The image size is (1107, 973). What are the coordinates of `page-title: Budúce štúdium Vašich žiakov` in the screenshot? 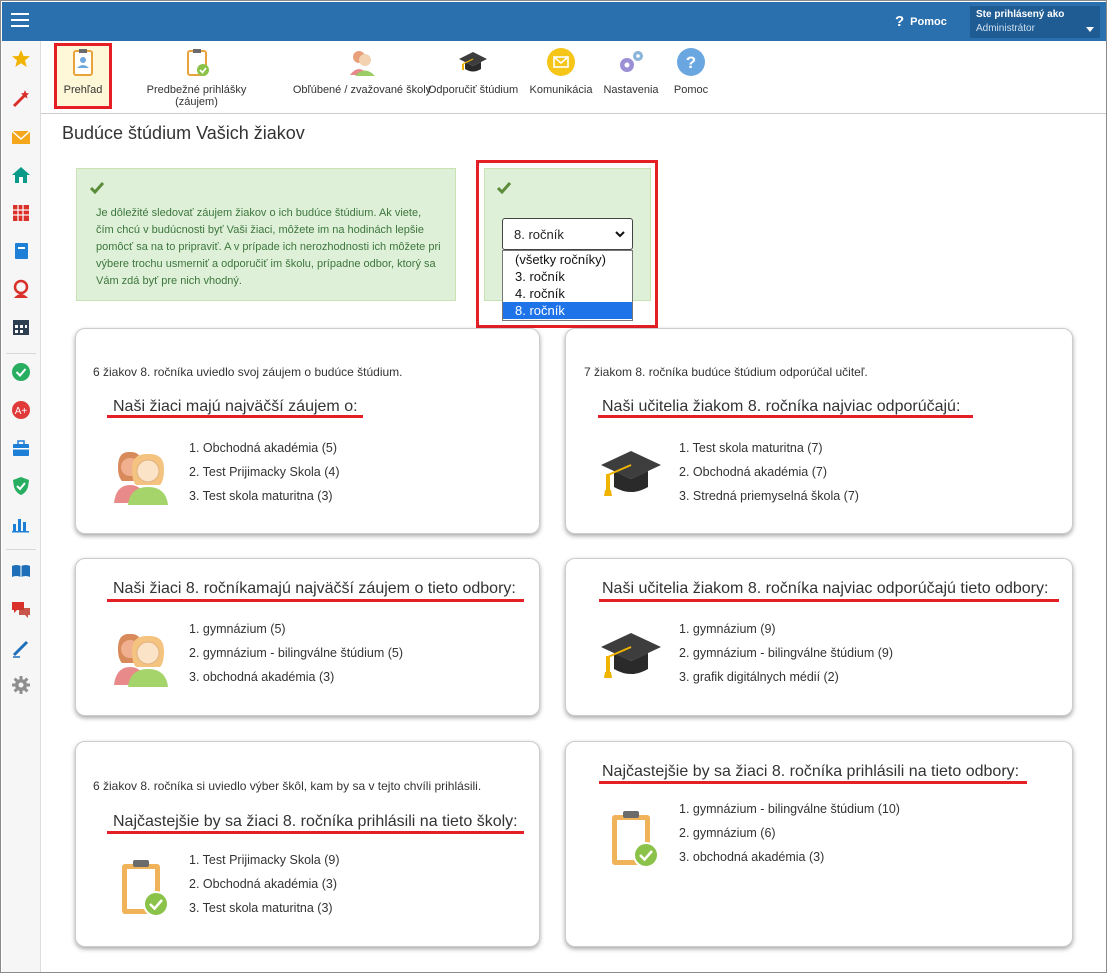 It's located at (183, 133).